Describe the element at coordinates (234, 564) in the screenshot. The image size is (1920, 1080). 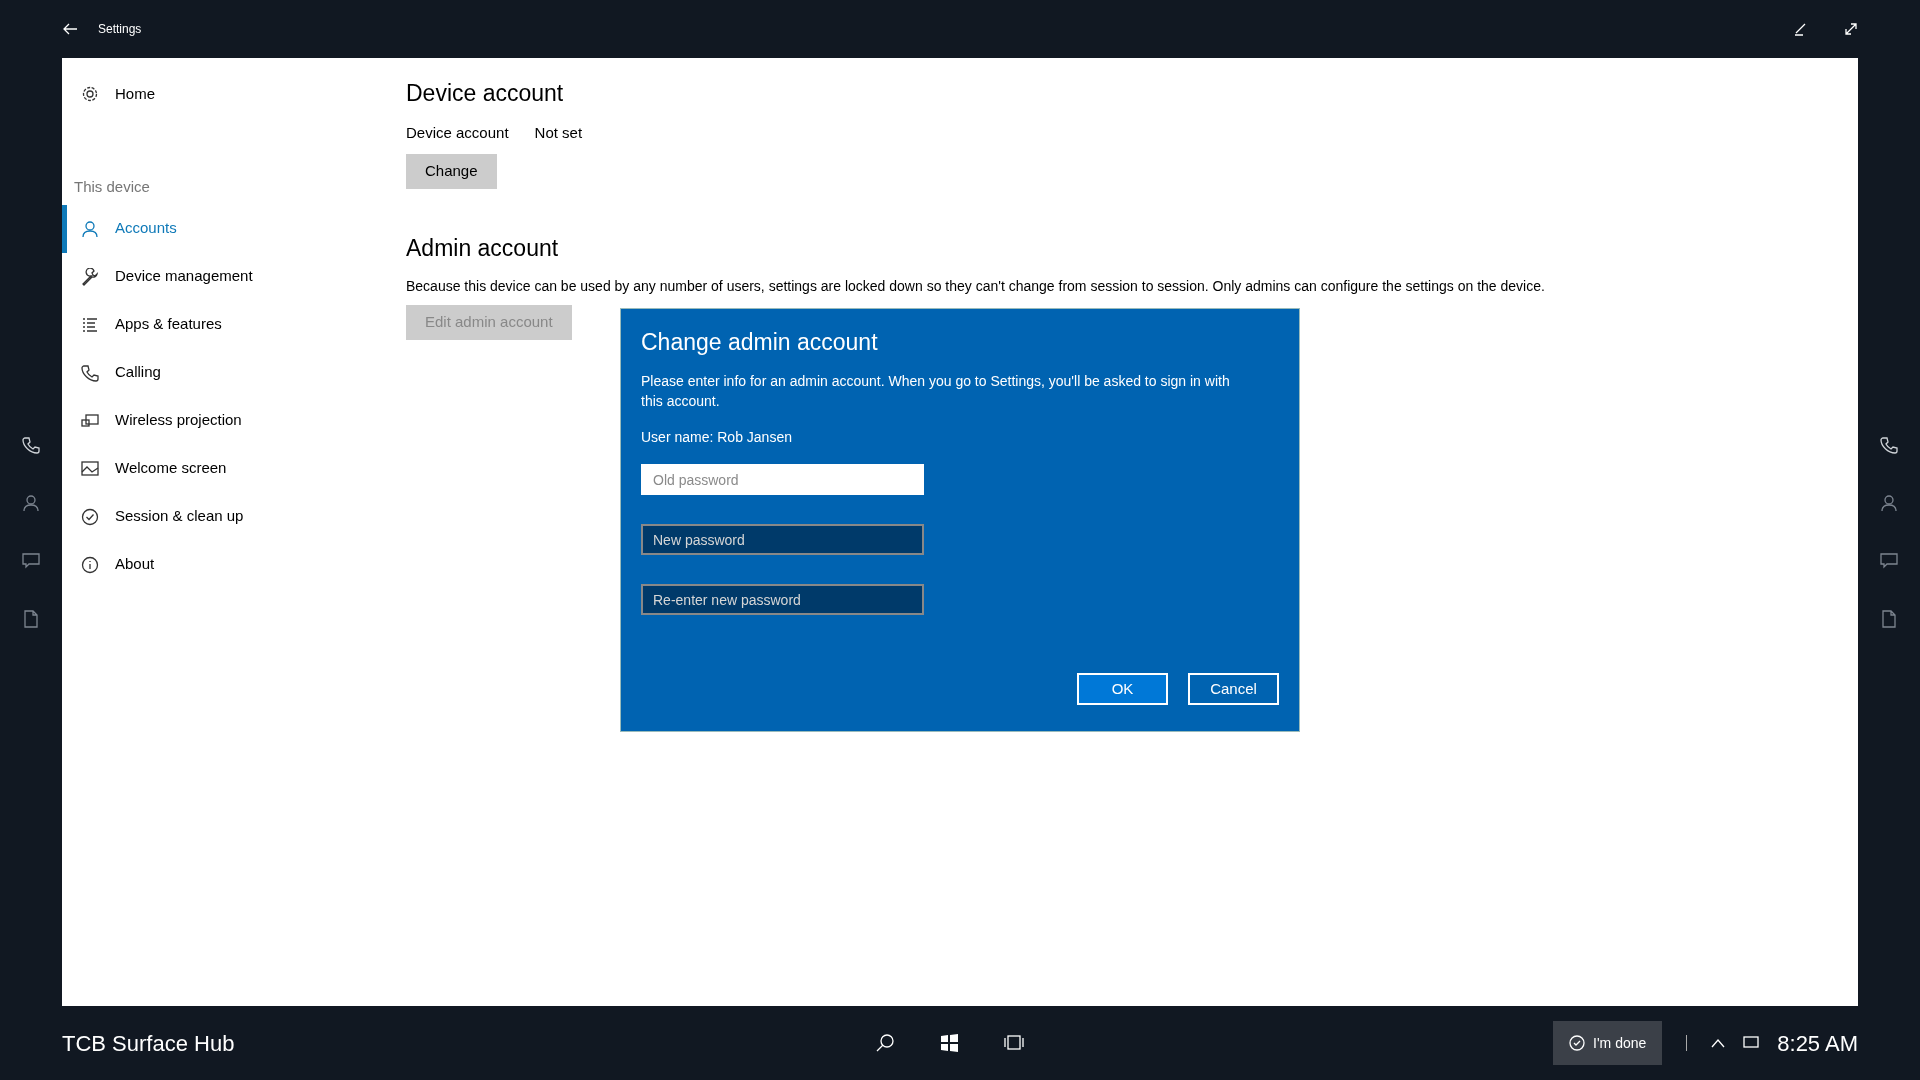
I see `sidebar-item: About` at that location.